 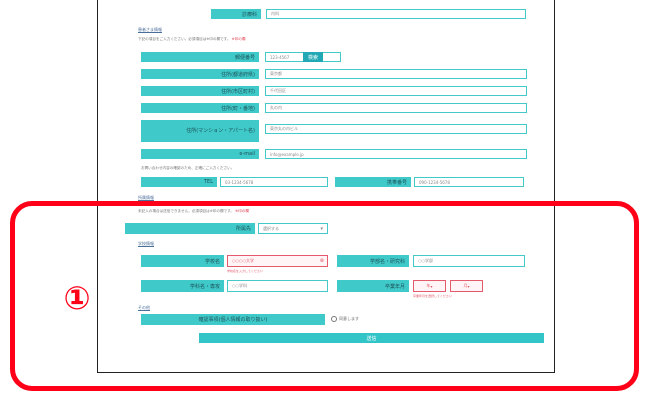 What do you see at coordinates (238, 39) in the screenshot?
I see `required-marker-text: ※印の欄` at bounding box center [238, 39].